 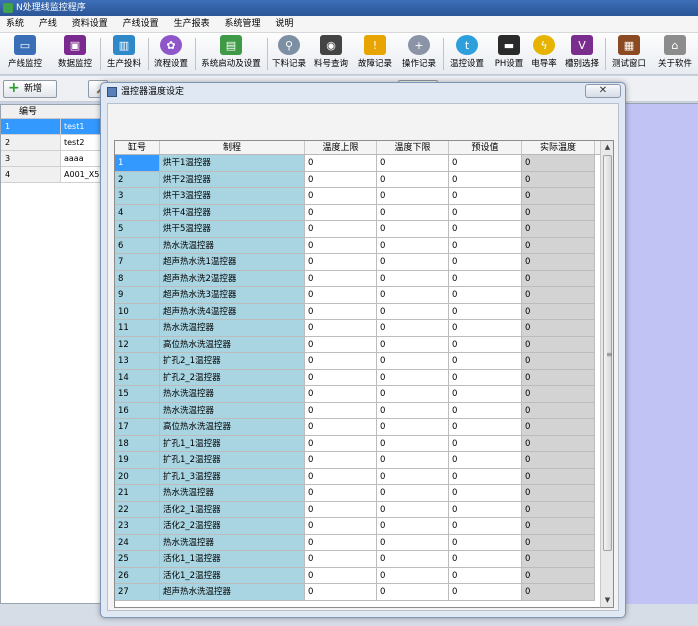 I want to click on table-row: 25 活化1_1温控器 0 0 0 0, so click(x=355, y=559).